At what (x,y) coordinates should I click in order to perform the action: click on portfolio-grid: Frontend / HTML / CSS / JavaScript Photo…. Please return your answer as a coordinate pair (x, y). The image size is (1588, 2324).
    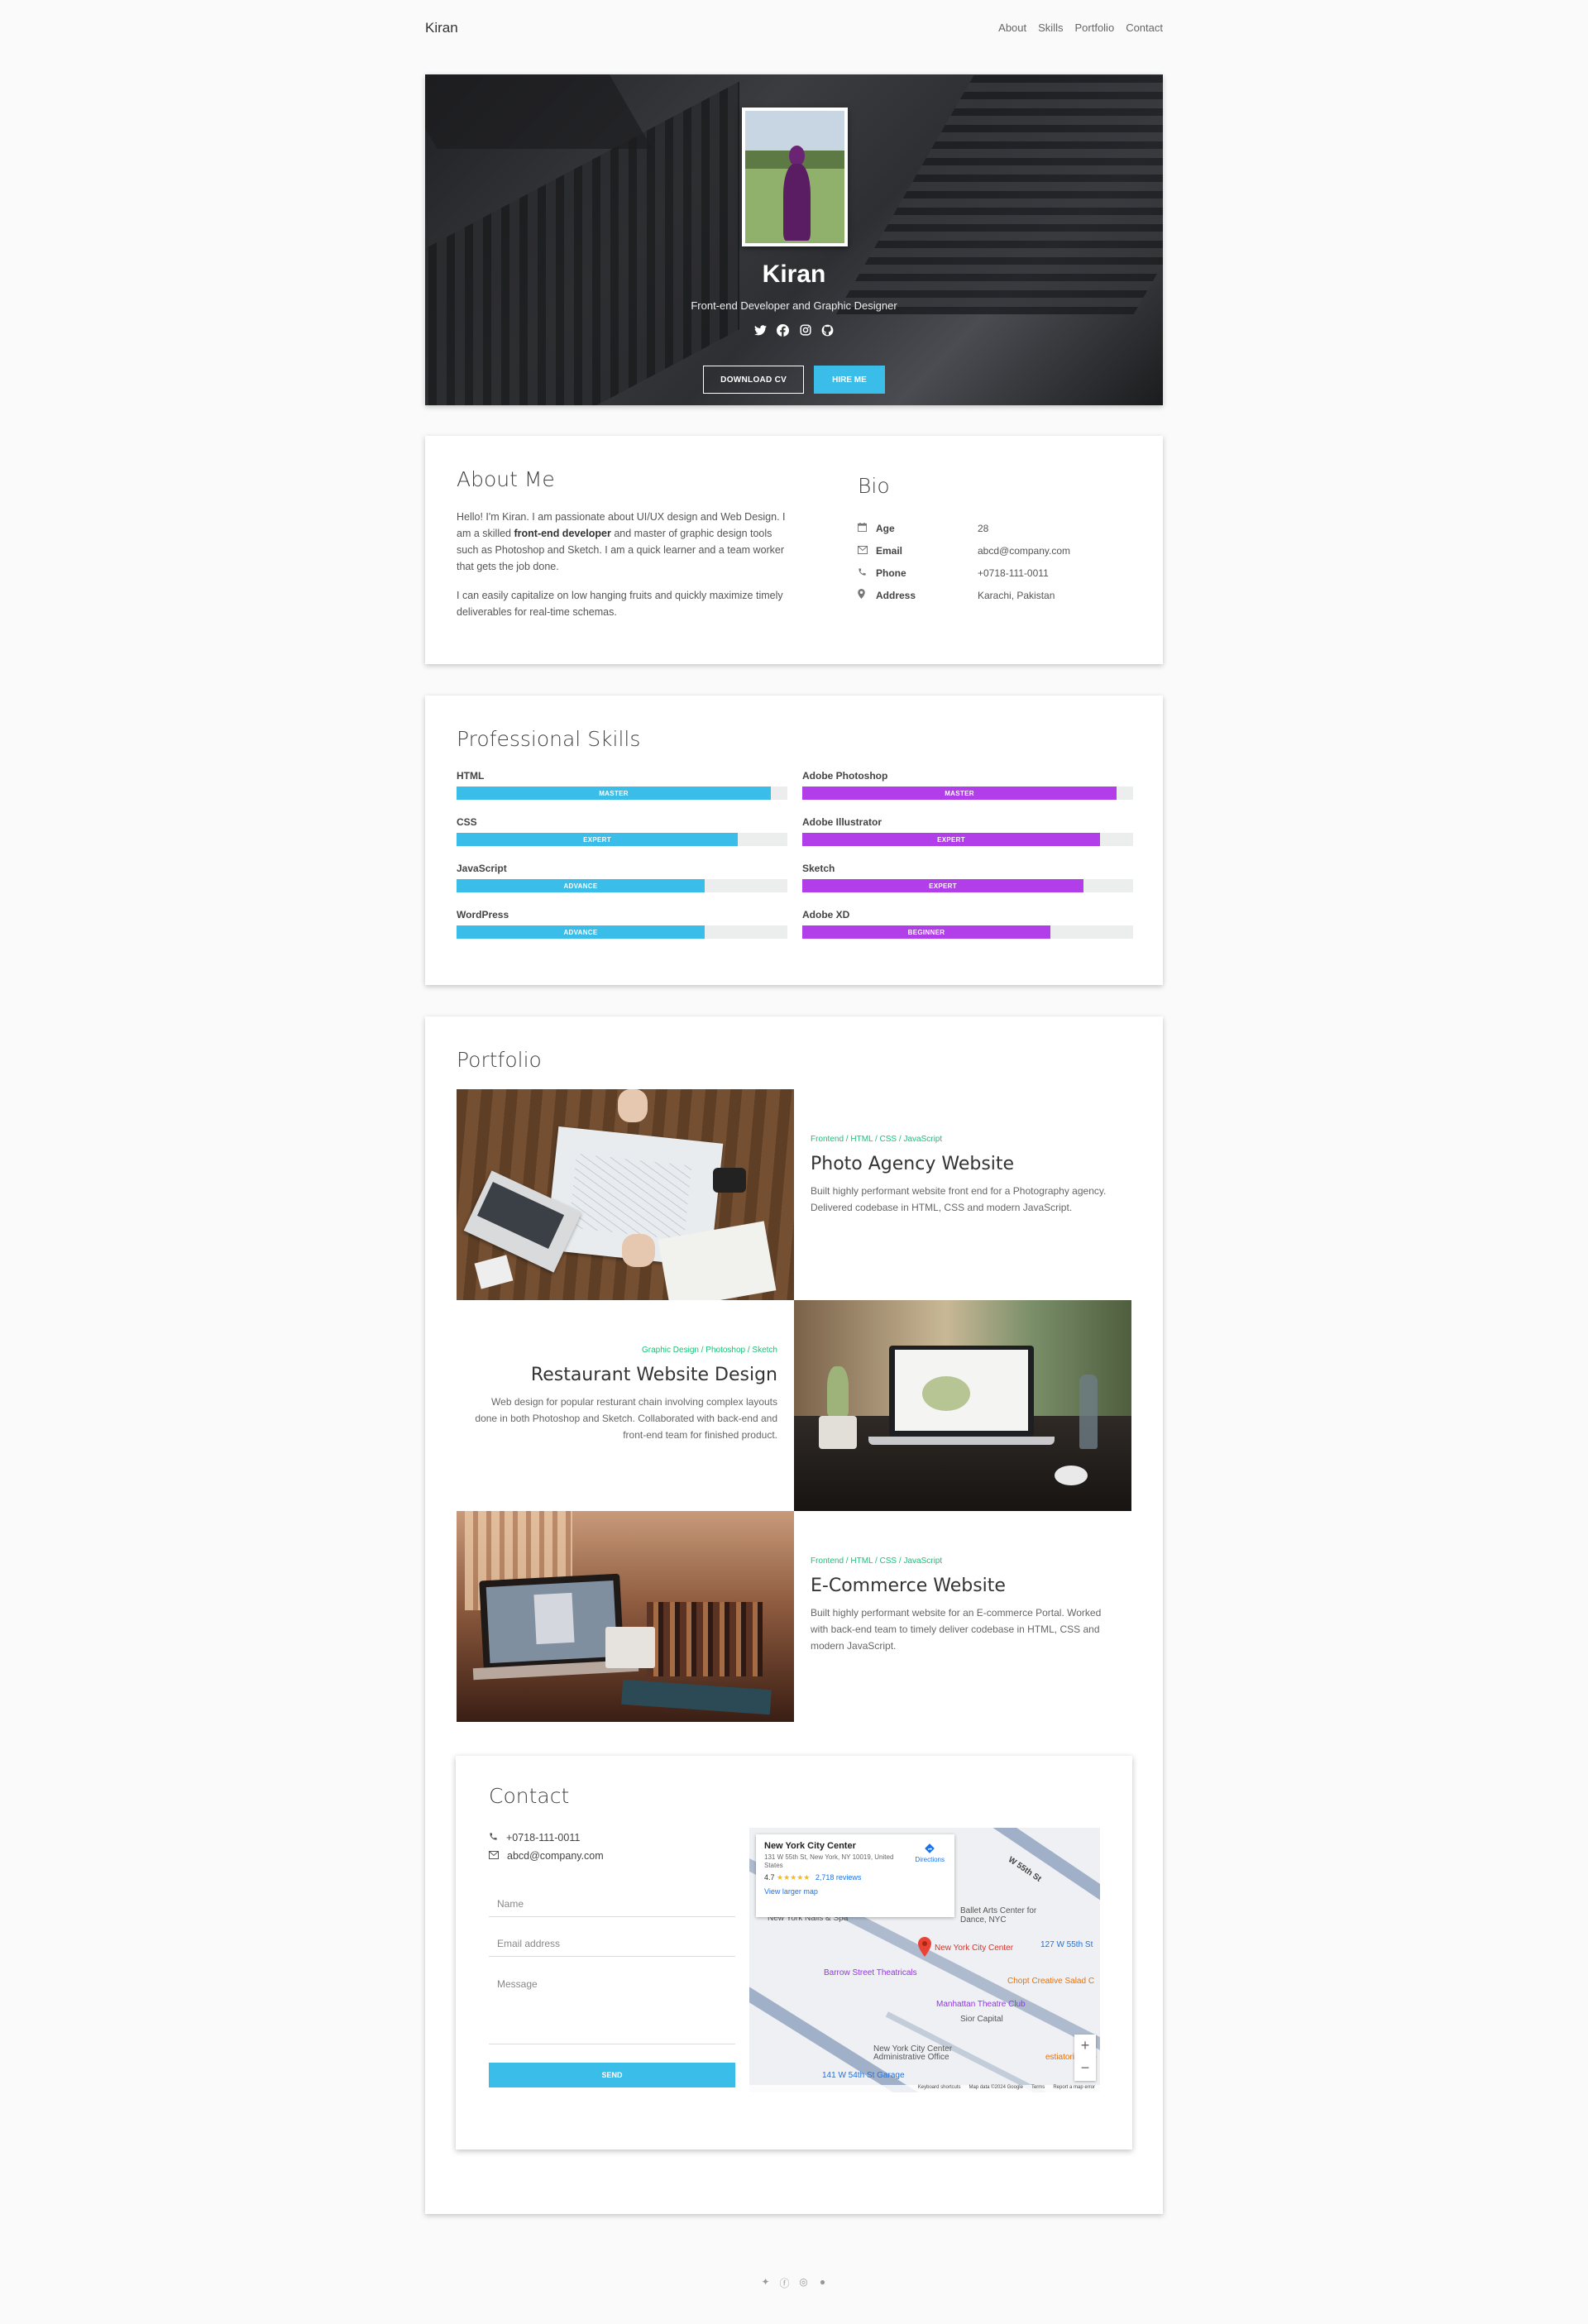
    Looking at the image, I should click on (794, 1405).